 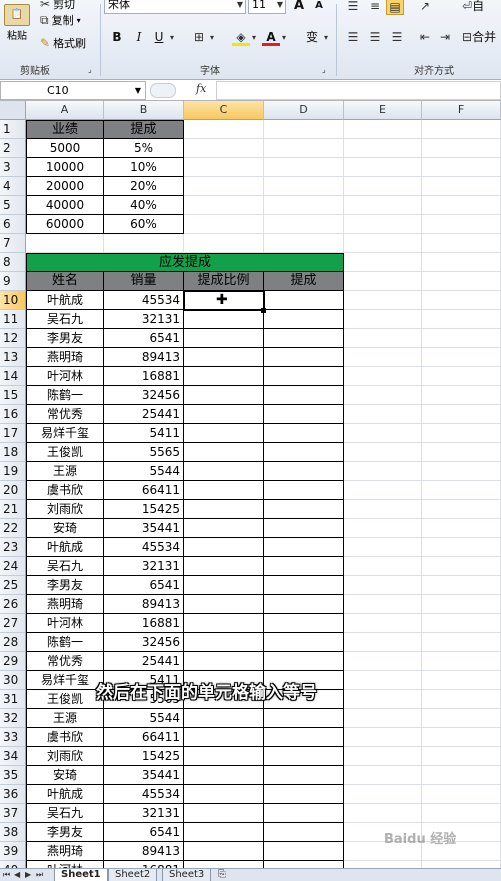 What do you see at coordinates (6, 875) in the screenshot?
I see `first-sheet-icon: ⏮` at bounding box center [6, 875].